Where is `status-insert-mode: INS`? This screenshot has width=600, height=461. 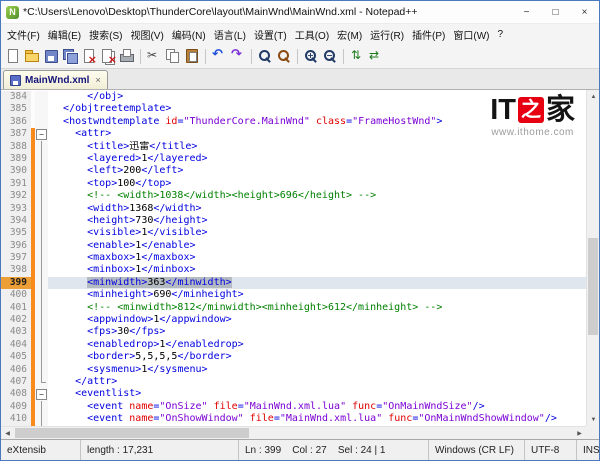 status-insert-mode: INS is located at coordinates (588, 450).